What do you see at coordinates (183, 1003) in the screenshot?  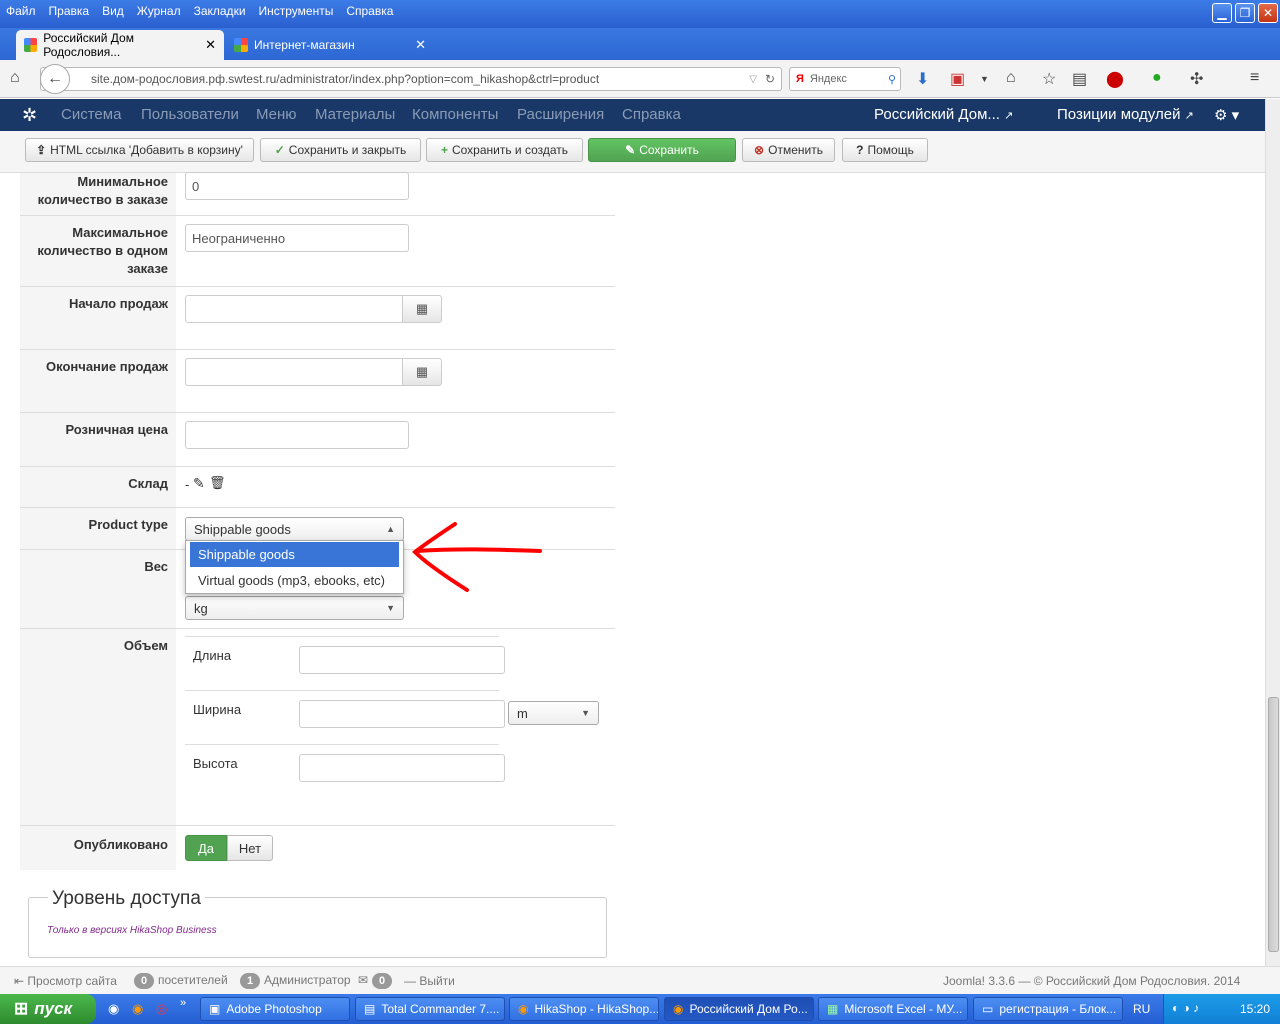 I see `chevron-more-icon: »` at bounding box center [183, 1003].